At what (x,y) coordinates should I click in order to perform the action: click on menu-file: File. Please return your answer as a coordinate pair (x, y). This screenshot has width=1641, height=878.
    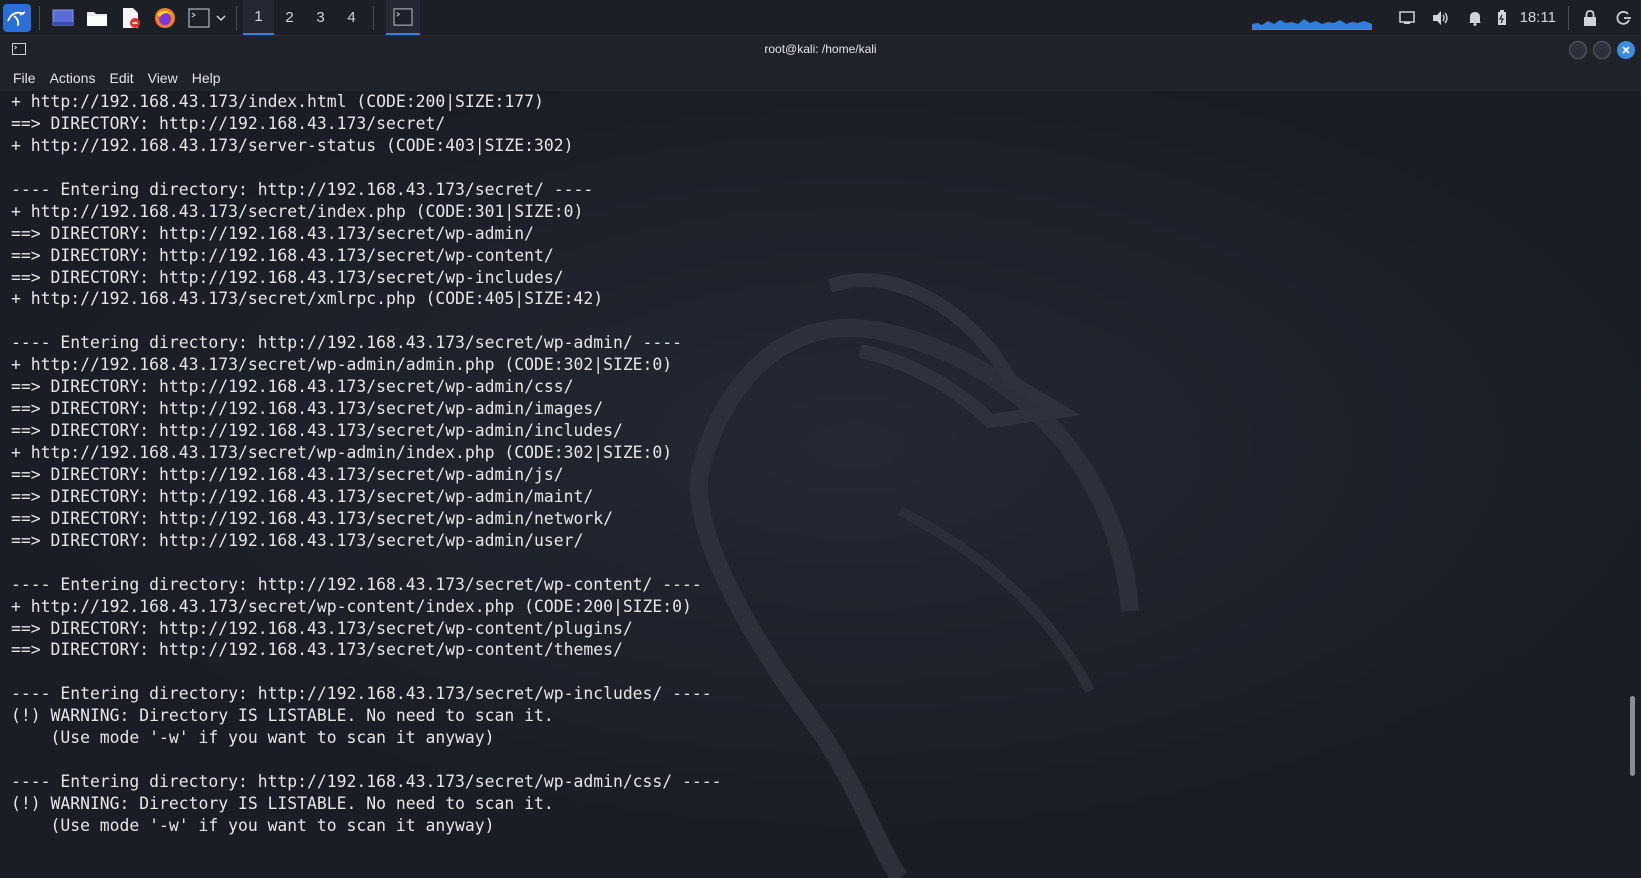
    Looking at the image, I should click on (24, 78).